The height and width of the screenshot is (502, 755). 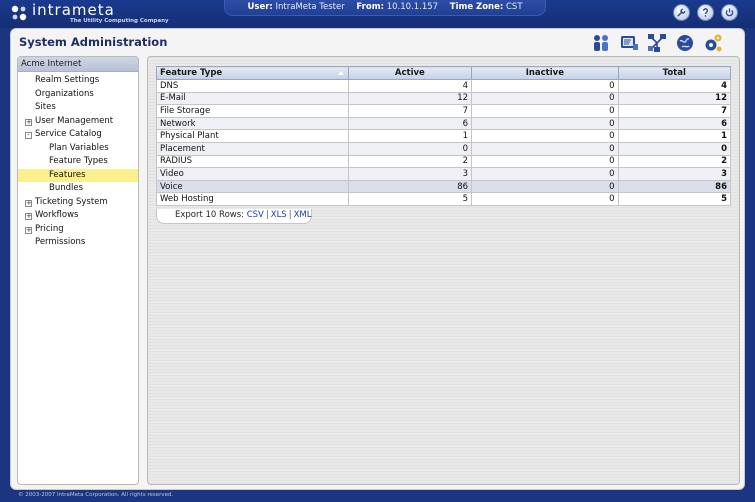 I want to click on table-header-row: Feature Type Active Inactive Total, so click(x=444, y=73).